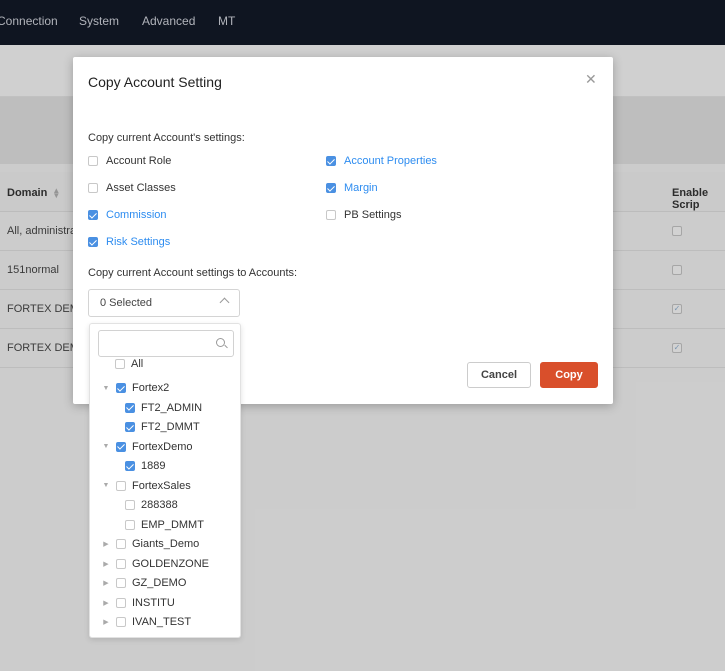 This screenshot has width=725, height=671. What do you see at coordinates (172, 524) in the screenshot?
I see `node-label: EMP_DMMT` at bounding box center [172, 524].